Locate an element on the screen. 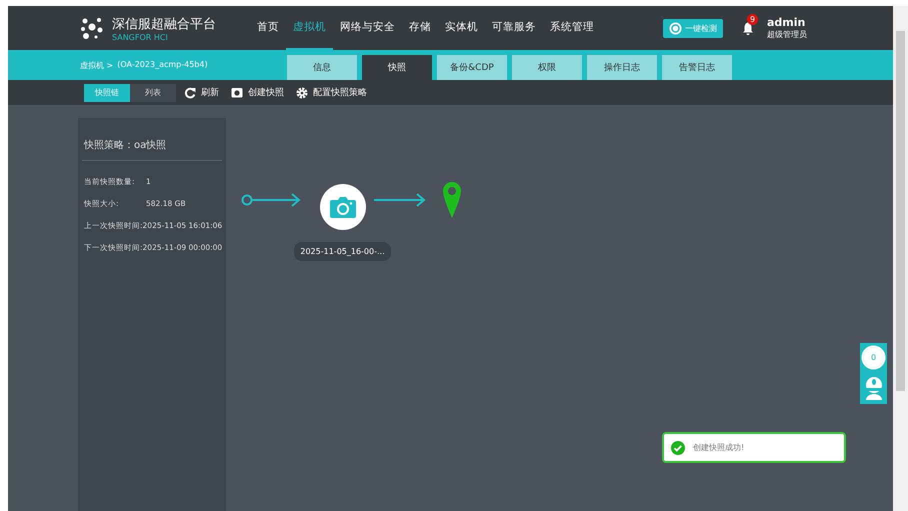  tab: 信息 is located at coordinates (322, 67).